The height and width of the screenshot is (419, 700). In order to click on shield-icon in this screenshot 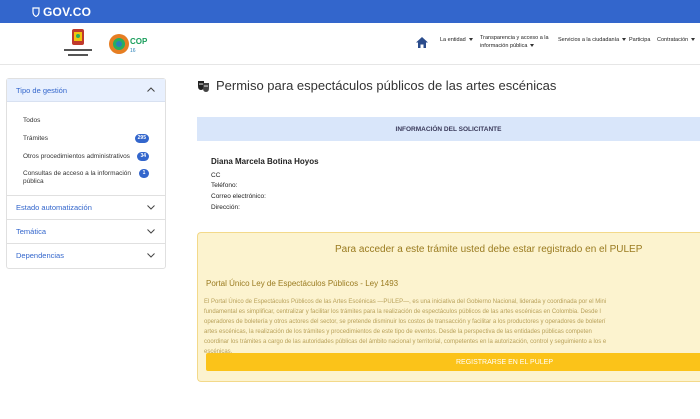, I will do `click(36, 11)`.